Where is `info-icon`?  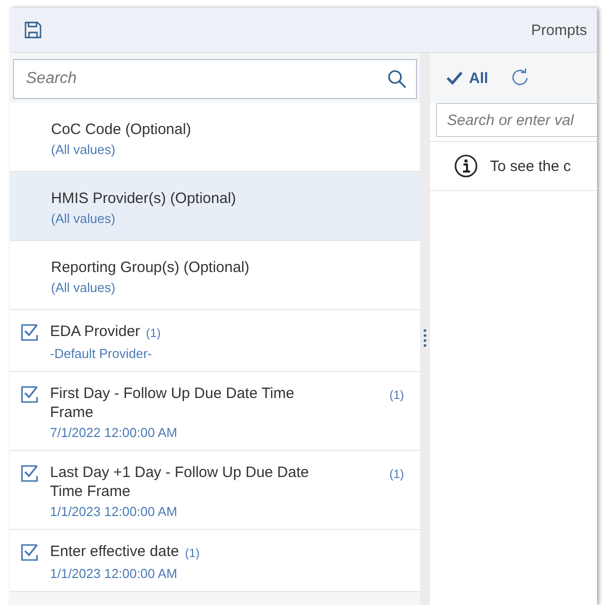
info-icon is located at coordinates (466, 166).